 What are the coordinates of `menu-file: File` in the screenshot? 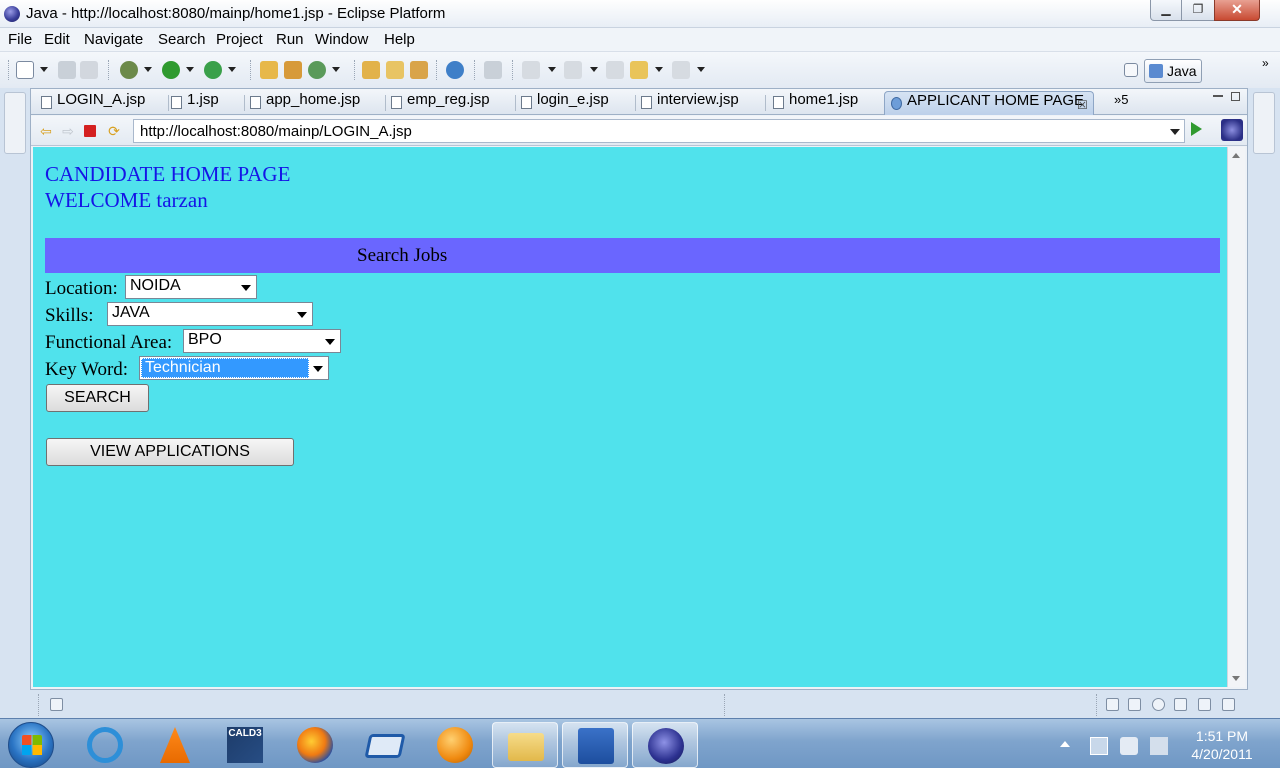 It's located at (20, 39).